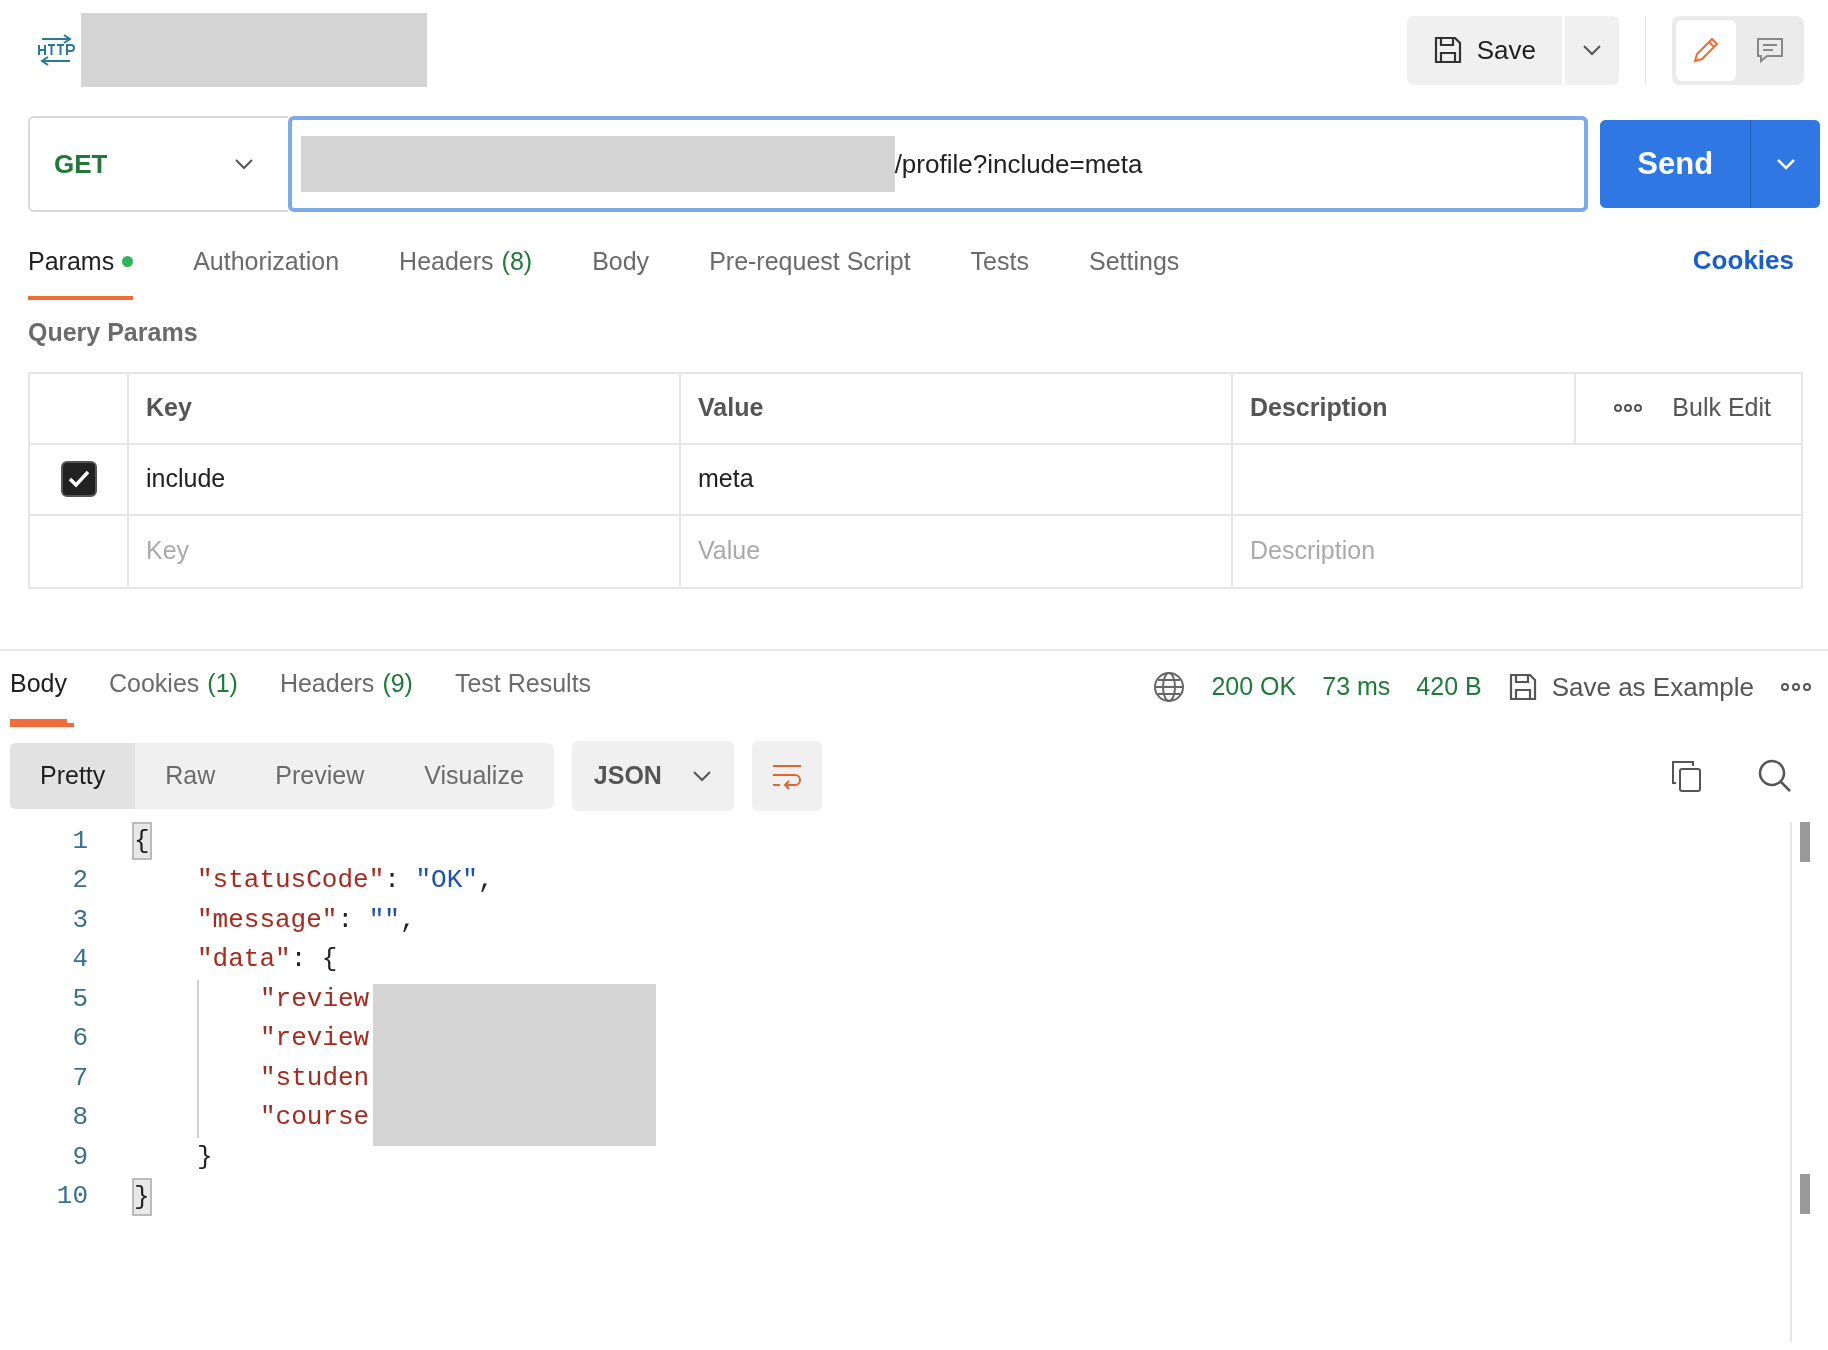  What do you see at coordinates (466, 271) in the screenshot?
I see `tab: Headers (8)` at bounding box center [466, 271].